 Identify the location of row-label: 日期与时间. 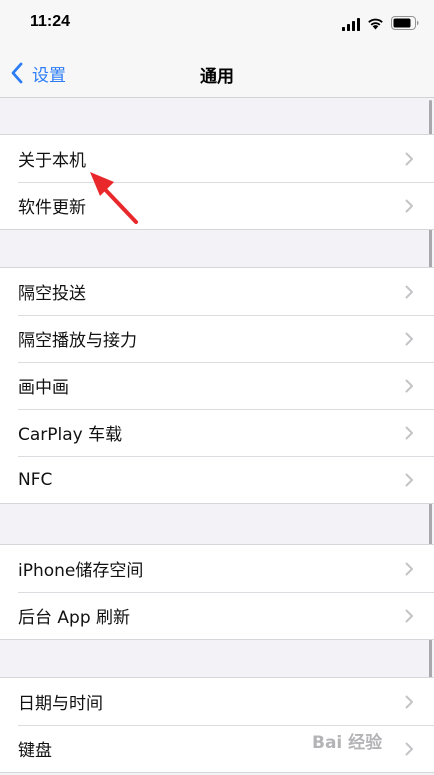
(60, 704).